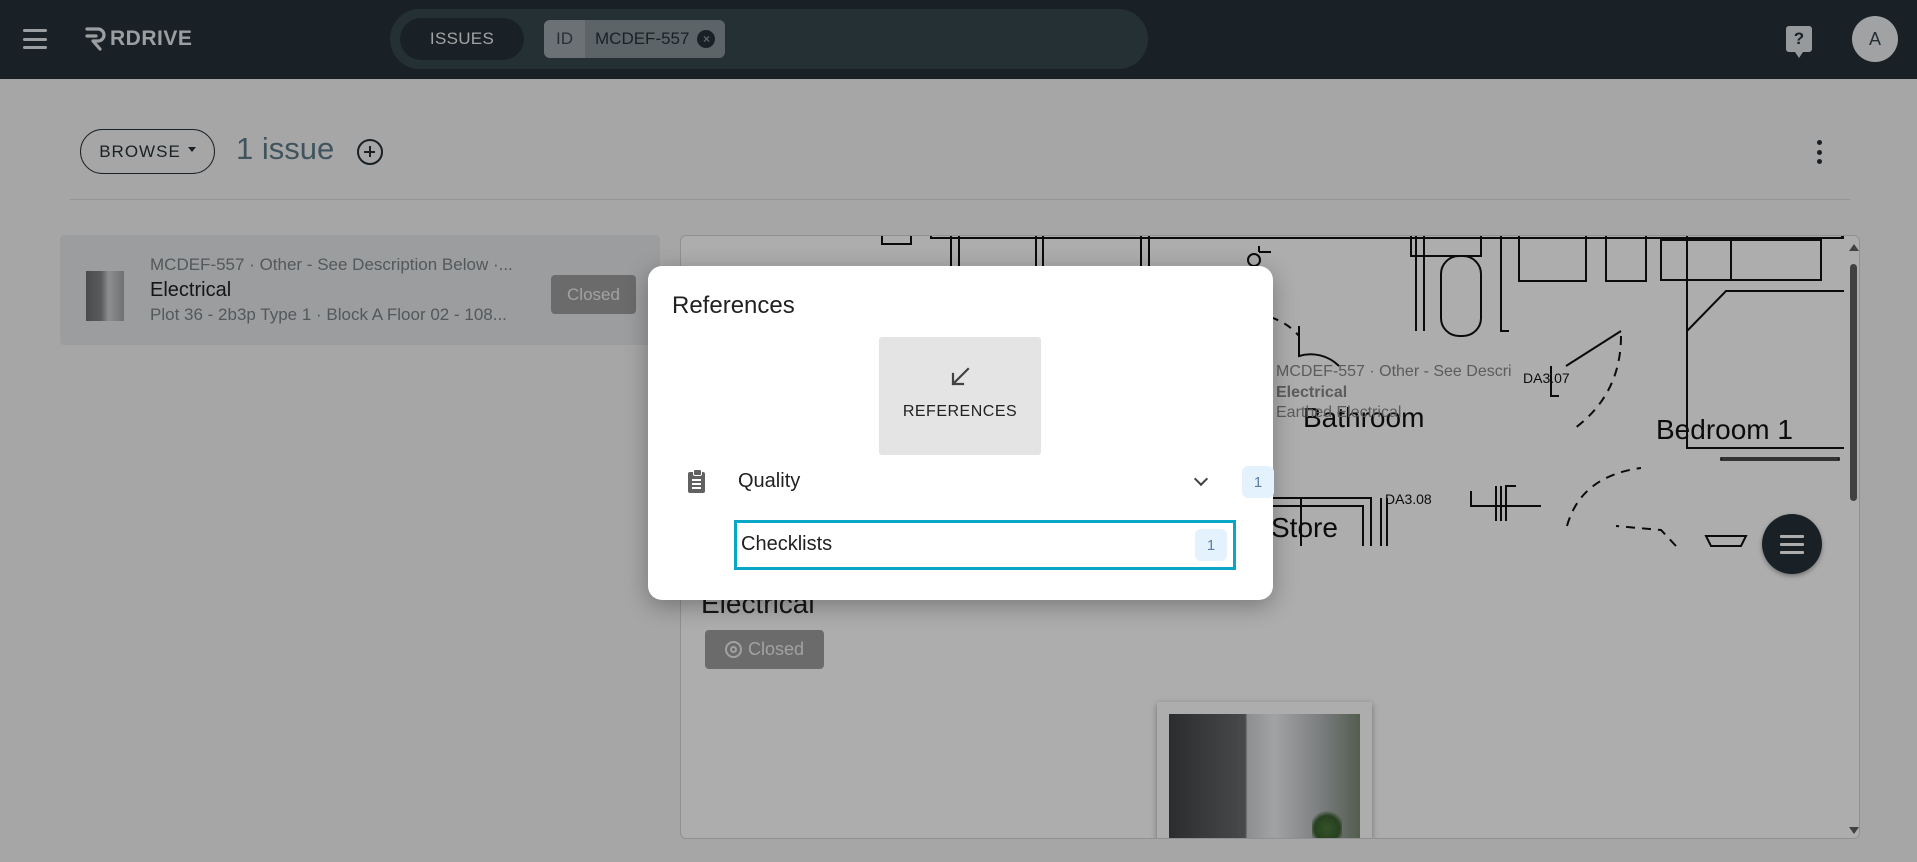  I want to click on reference-group-label: Quality, so click(769, 481).